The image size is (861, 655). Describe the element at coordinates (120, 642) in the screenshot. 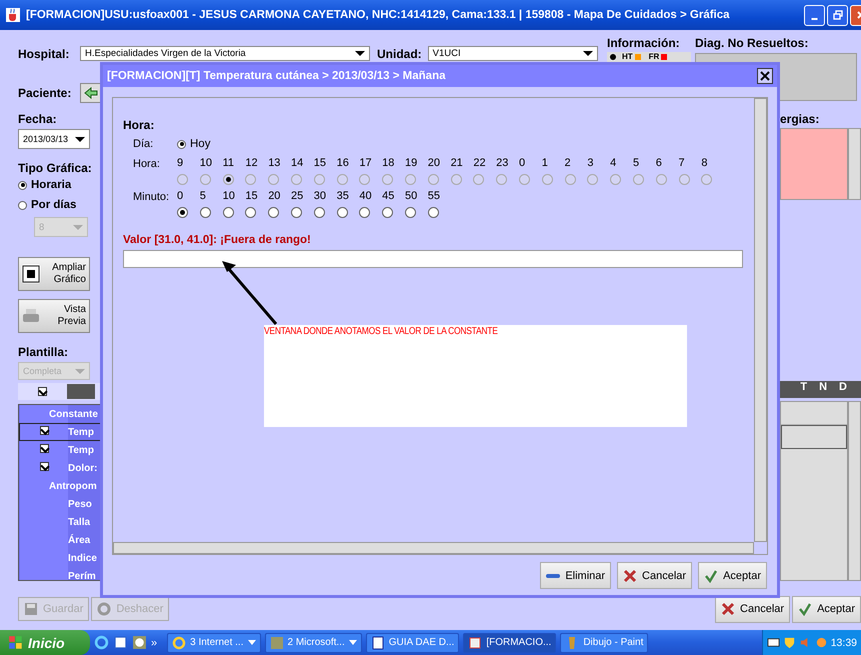

I see `desktop-icon` at that location.